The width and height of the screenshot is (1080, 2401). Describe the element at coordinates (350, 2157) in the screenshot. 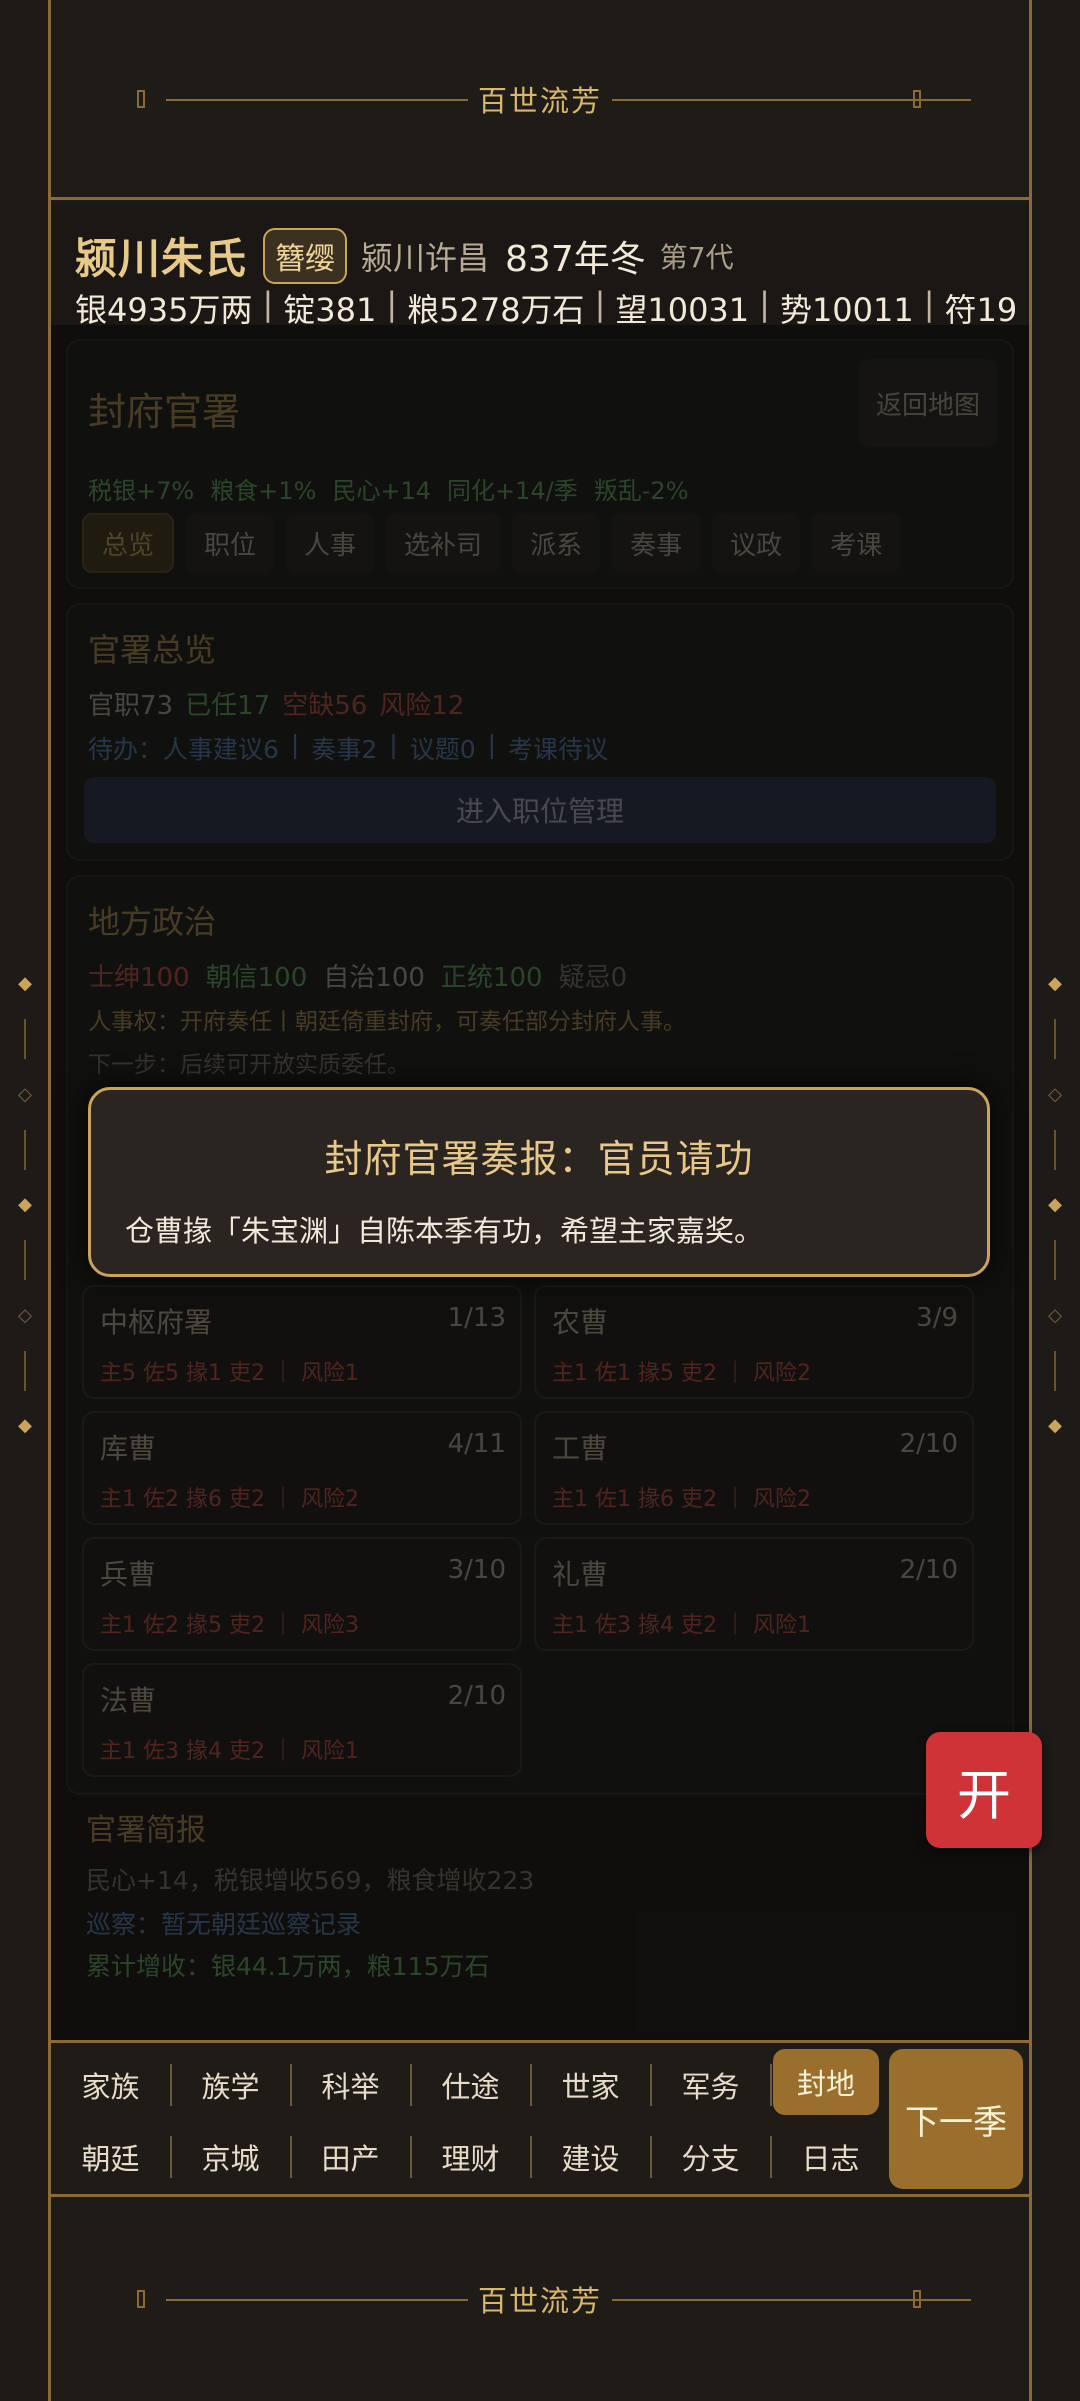

I see `nav-estates: 田产` at that location.